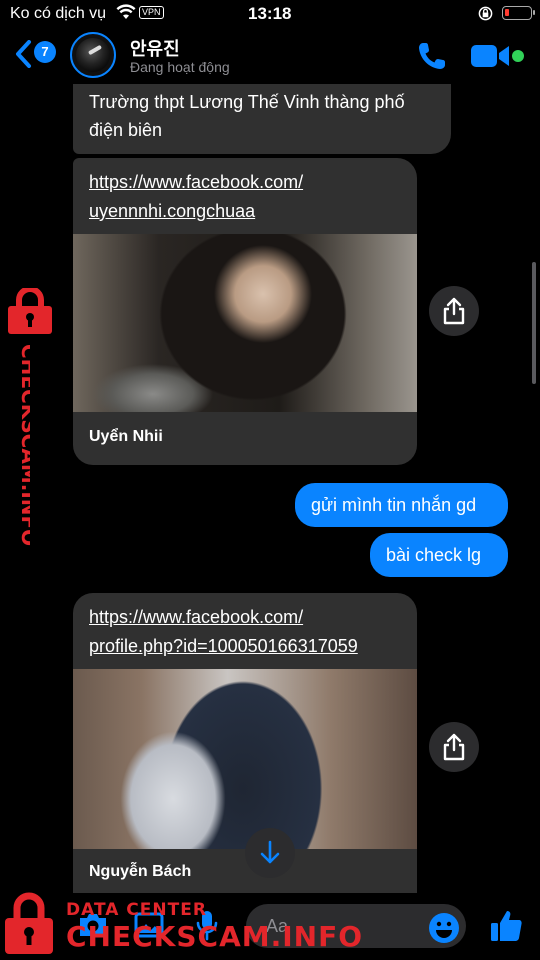 The width and height of the screenshot is (540, 960). Describe the element at coordinates (439, 555) in the screenshot. I see `outgoing-message: bài check lg` at that location.